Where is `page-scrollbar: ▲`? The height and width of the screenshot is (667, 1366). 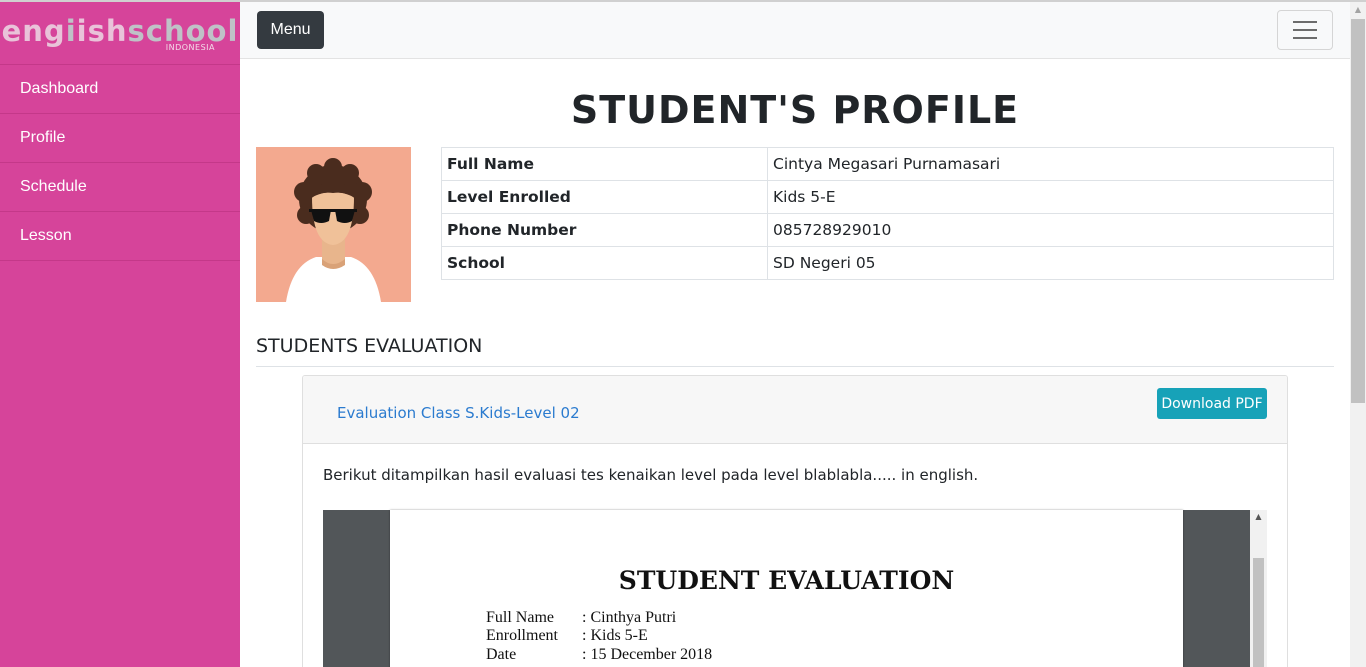
page-scrollbar: ▲ is located at coordinates (1358, 334).